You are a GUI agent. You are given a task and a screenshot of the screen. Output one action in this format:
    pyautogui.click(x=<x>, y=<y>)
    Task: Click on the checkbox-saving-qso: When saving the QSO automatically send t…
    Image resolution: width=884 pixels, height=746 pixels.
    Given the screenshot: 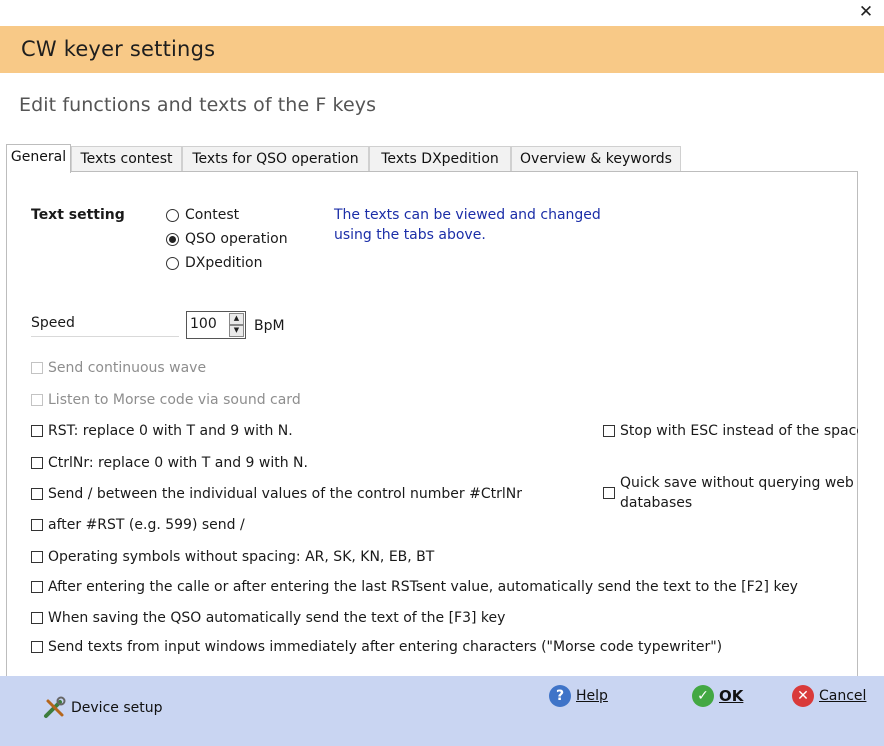 What is the action you would take?
    pyautogui.click(x=268, y=618)
    